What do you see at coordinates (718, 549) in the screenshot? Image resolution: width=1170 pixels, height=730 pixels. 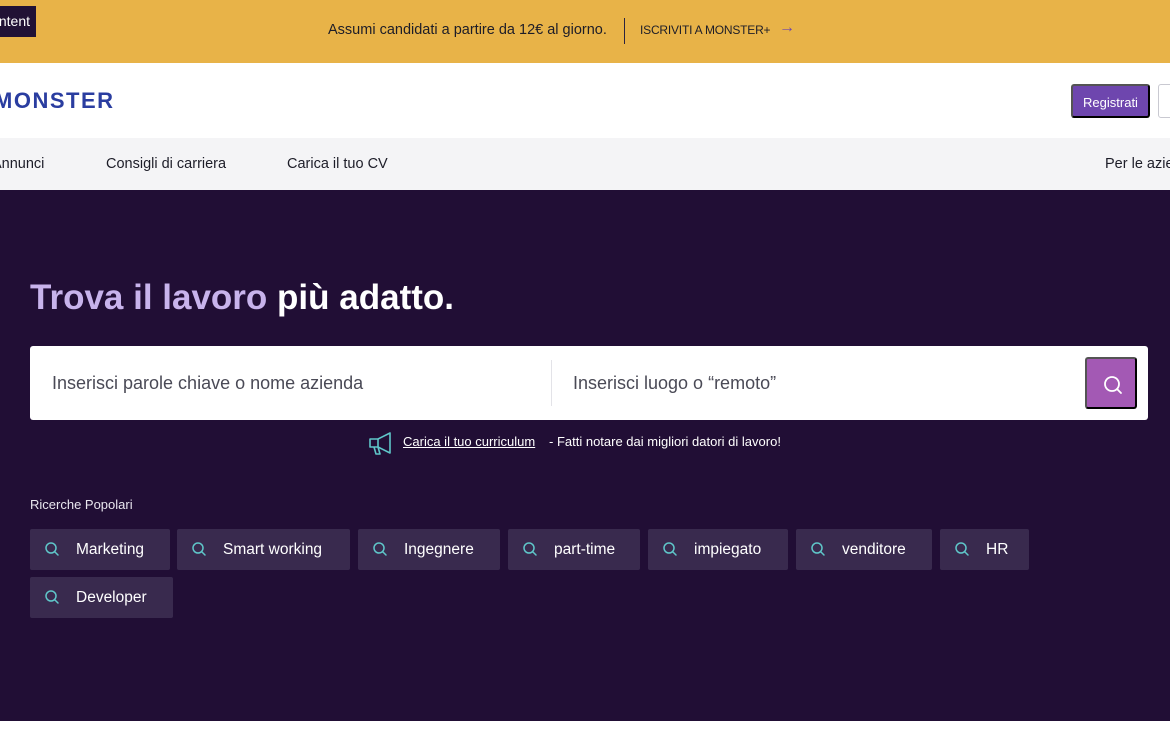 I see `popular-search-chip: impiegato` at bounding box center [718, 549].